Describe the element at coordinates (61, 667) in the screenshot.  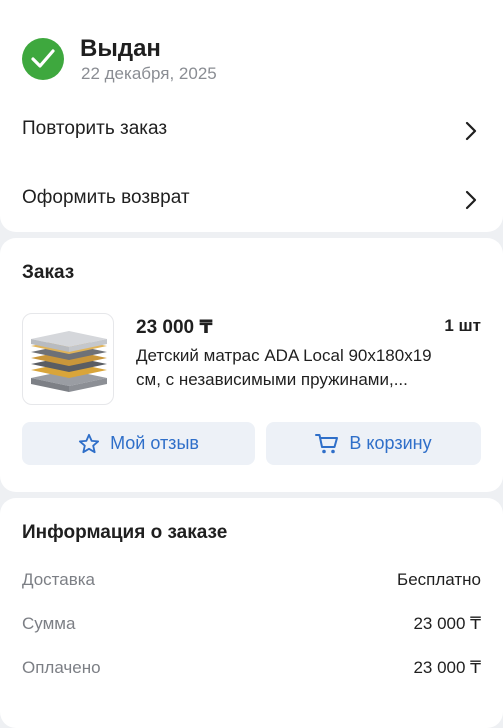
I see `info-key: Оплачено` at that location.